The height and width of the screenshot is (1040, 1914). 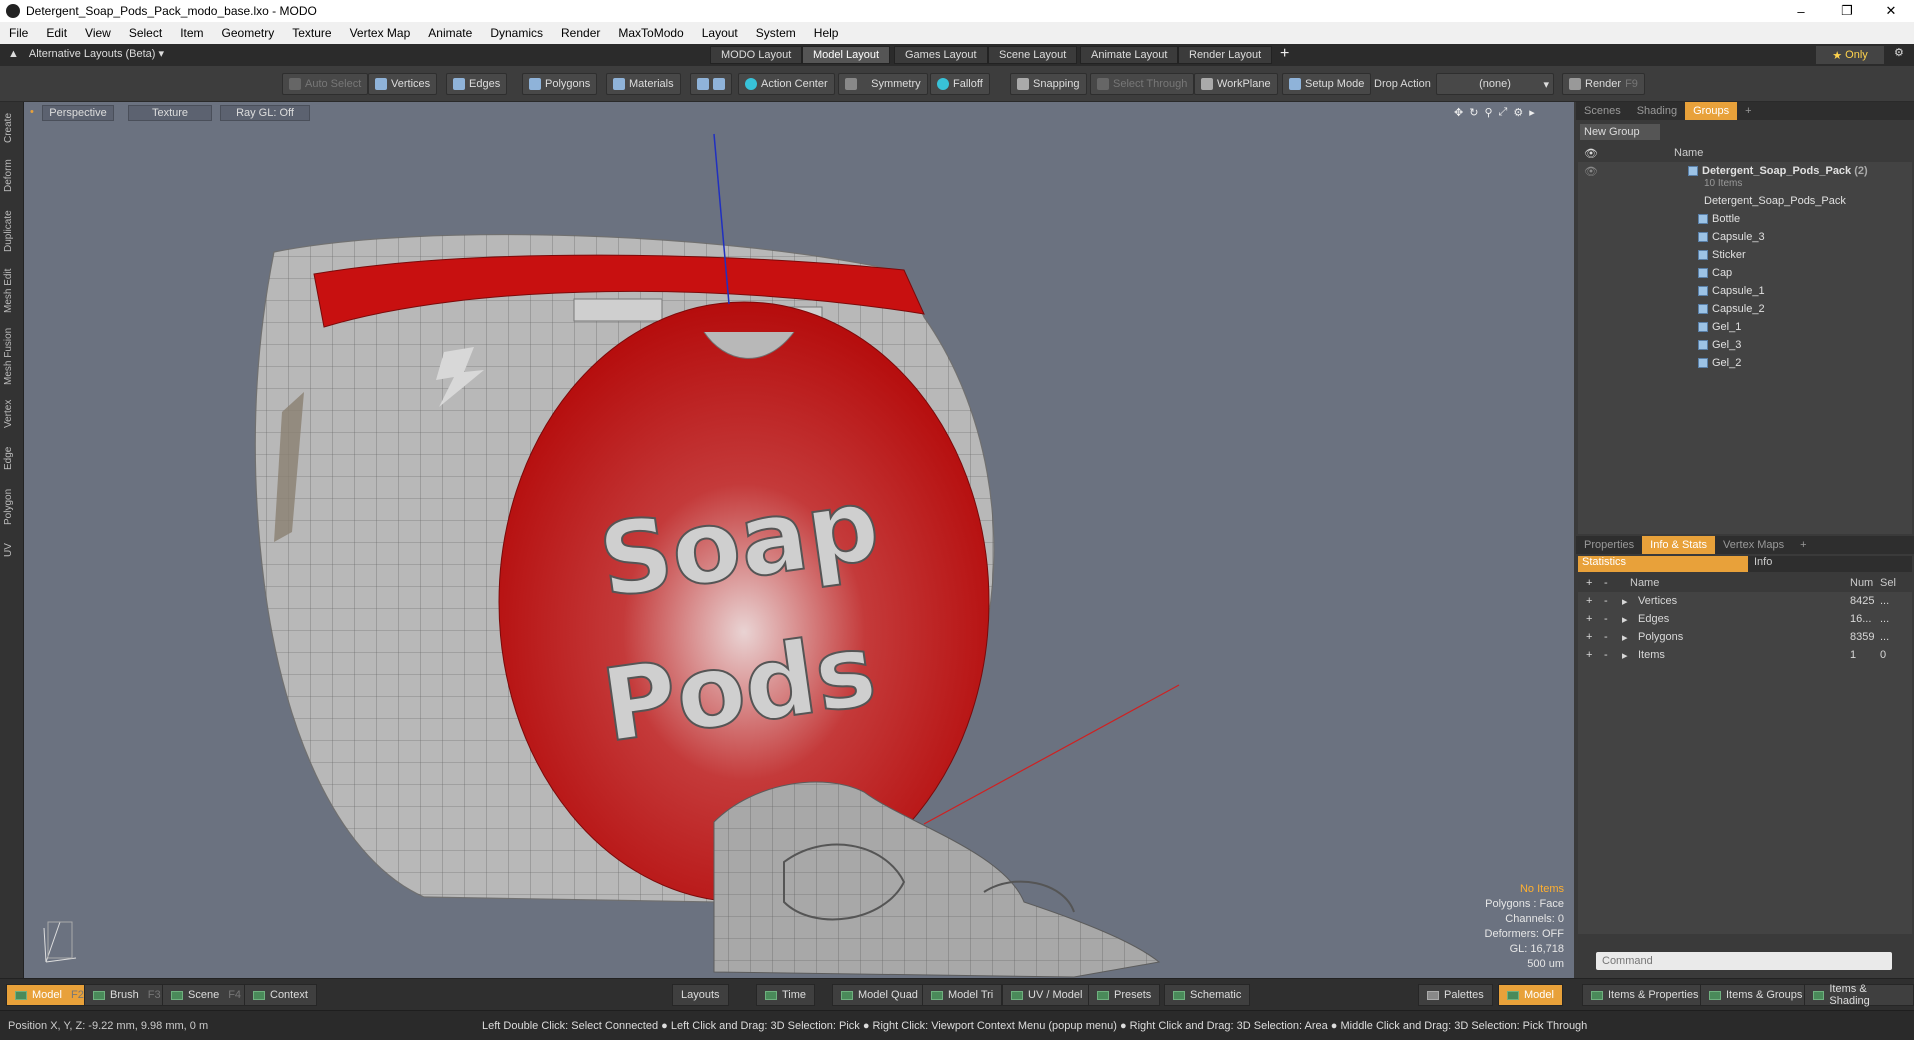 I want to click on vtab-duplicate: Duplicate, so click(x=12, y=231).